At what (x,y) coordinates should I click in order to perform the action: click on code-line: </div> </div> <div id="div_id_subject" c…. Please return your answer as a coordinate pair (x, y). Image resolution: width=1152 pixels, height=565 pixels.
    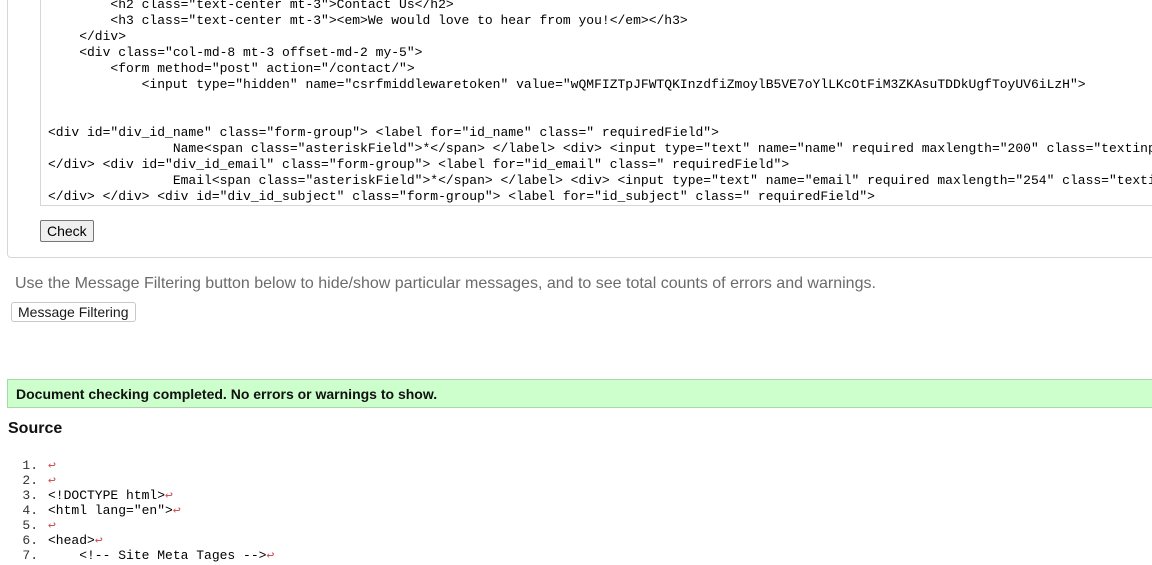
    Looking at the image, I should click on (461, 196).